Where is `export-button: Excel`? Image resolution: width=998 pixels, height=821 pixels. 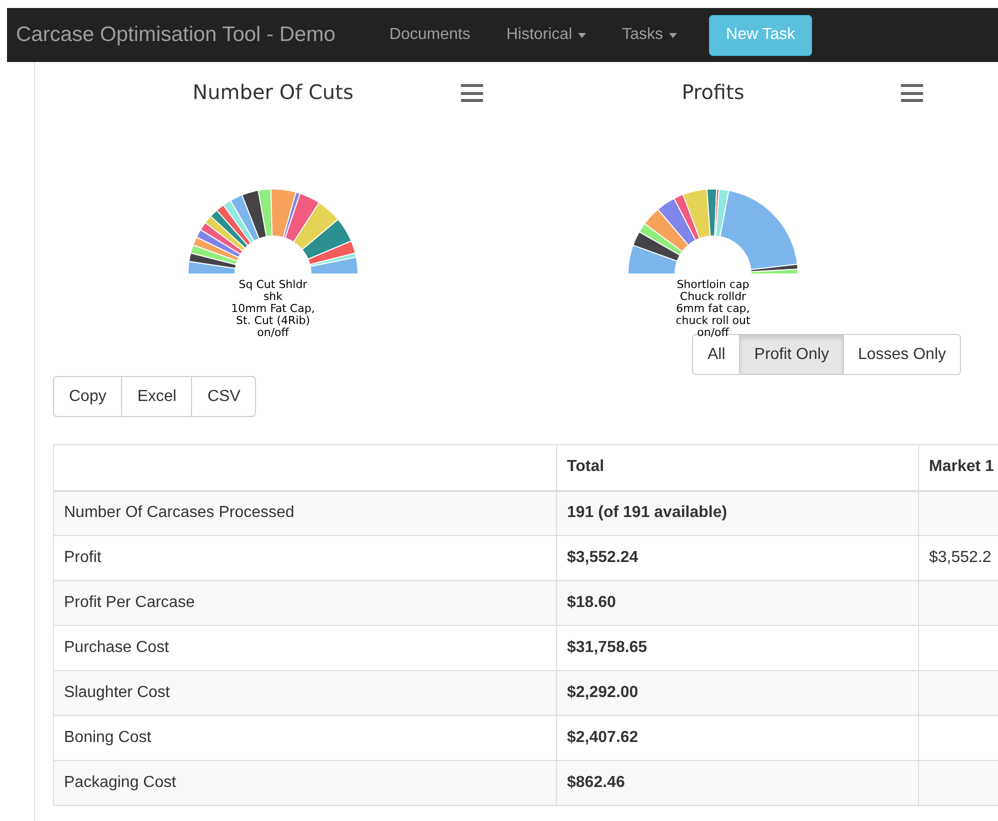
export-button: Excel is located at coordinates (156, 396).